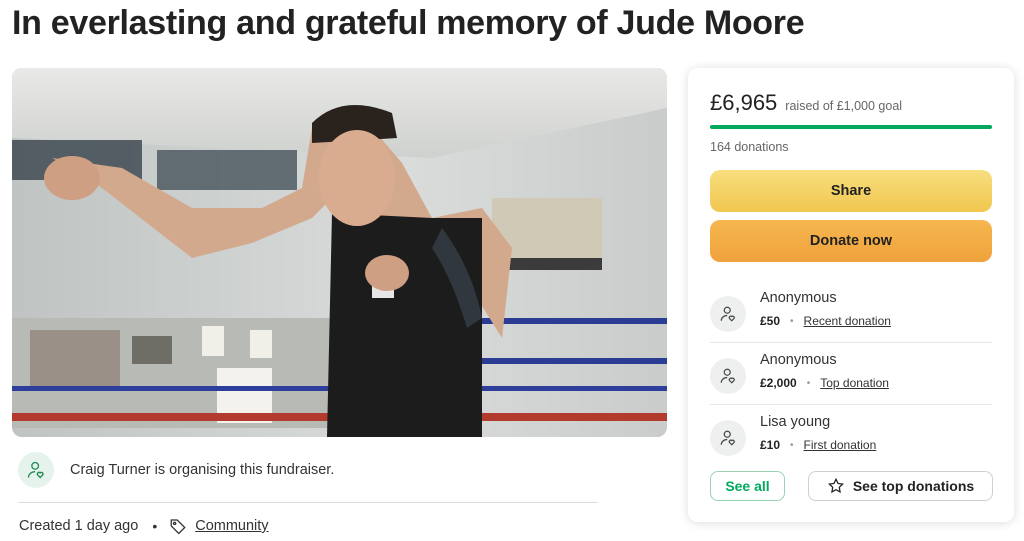 This screenshot has height=541, width=1024. I want to click on see-top-donations-button: See top donations, so click(900, 486).